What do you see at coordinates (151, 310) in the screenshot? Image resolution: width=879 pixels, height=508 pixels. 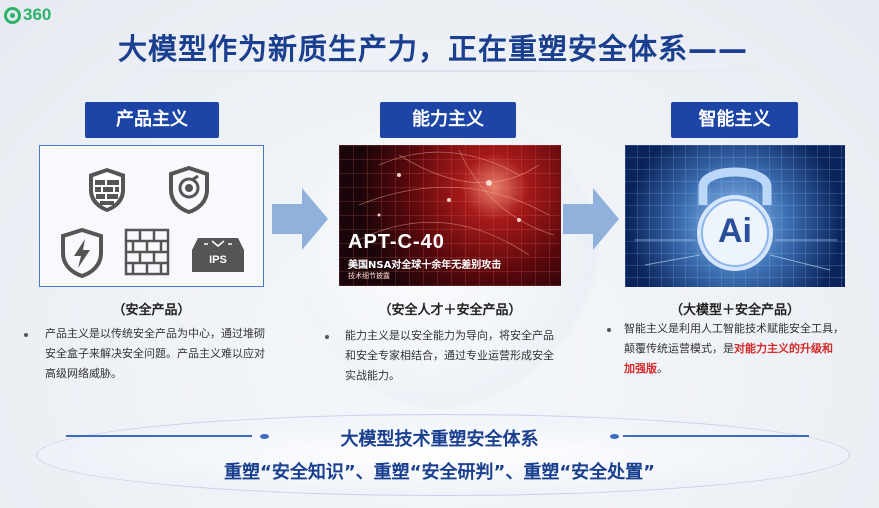 I see `caption-product-ism: （安全产品）` at bounding box center [151, 310].